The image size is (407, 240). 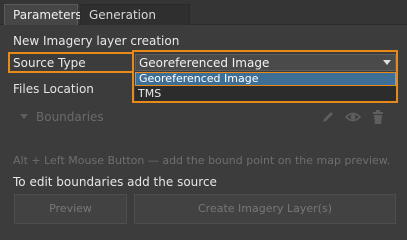 I want to click on trash-icon, so click(x=378, y=117).